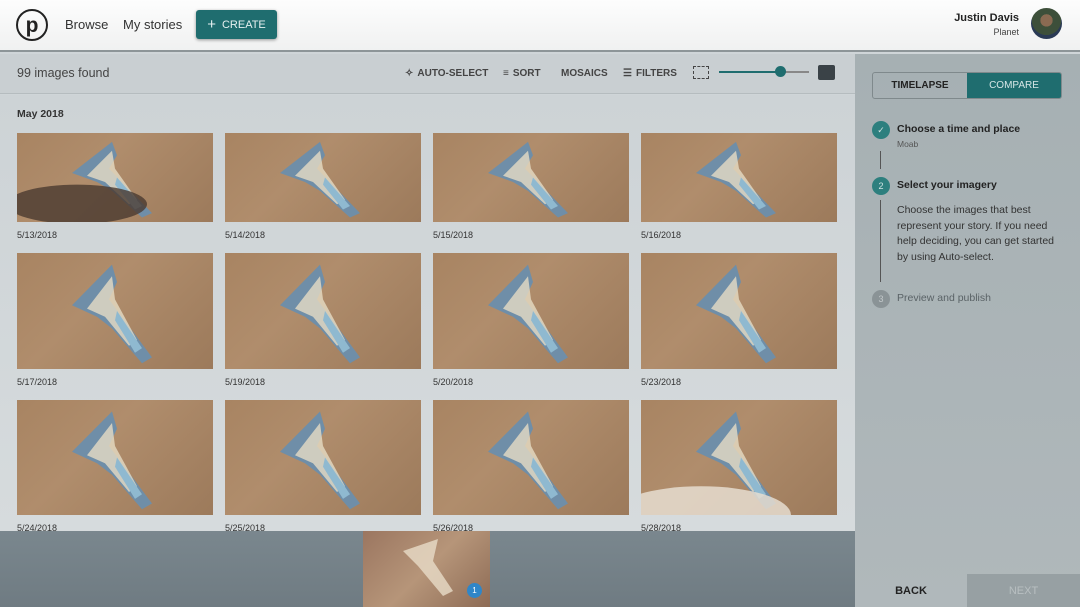 The height and width of the screenshot is (607, 1080). I want to click on image-date: 5/13/2018, so click(37, 235).